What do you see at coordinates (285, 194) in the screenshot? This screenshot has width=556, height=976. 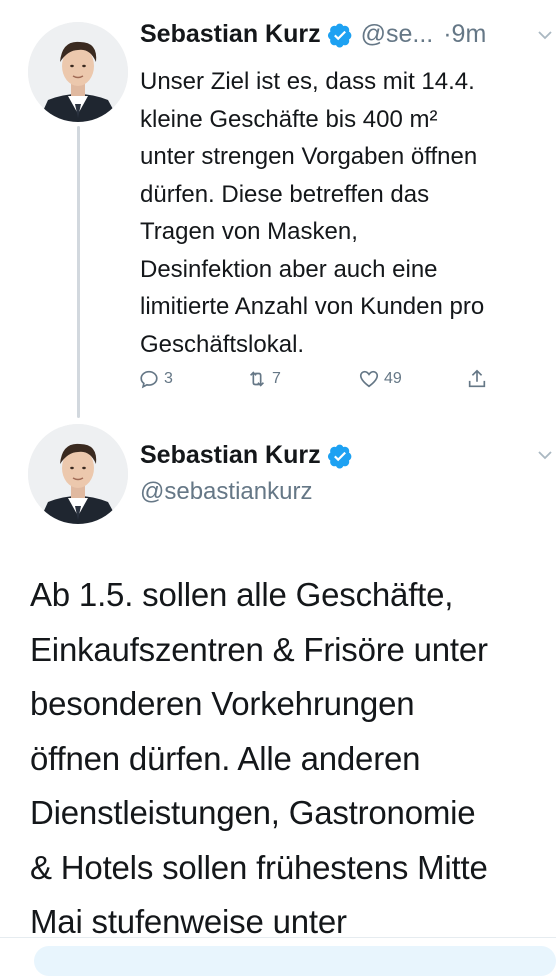 I see `tweet-text-line: dürfen. Diese betreffen das` at bounding box center [285, 194].